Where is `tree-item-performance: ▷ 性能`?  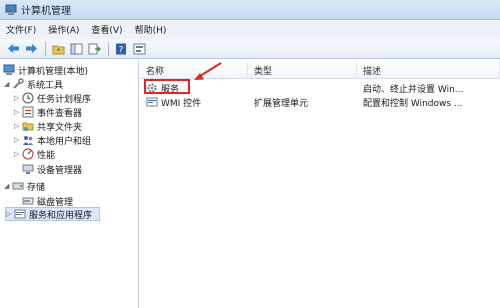
tree-item-performance: ▷ 性能 is located at coordinates (34, 154).